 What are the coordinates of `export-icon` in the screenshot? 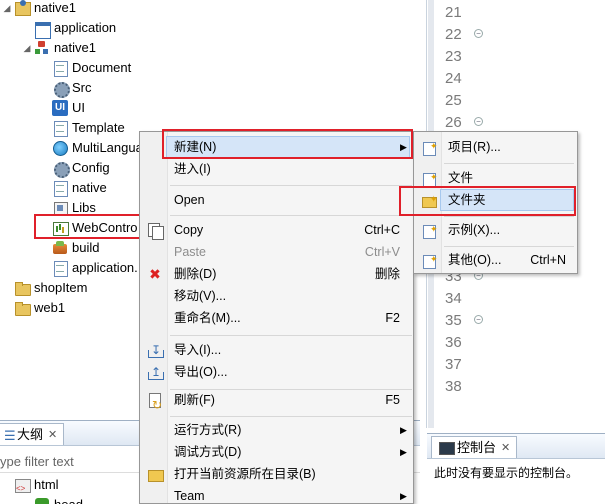 It's located at (155, 372).